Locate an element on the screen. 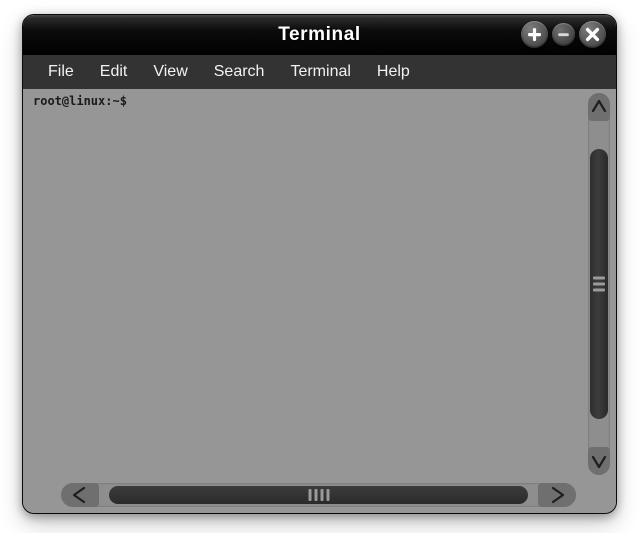 Image resolution: width=640 pixels, height=533 pixels. plus-icon is located at coordinates (534, 35).